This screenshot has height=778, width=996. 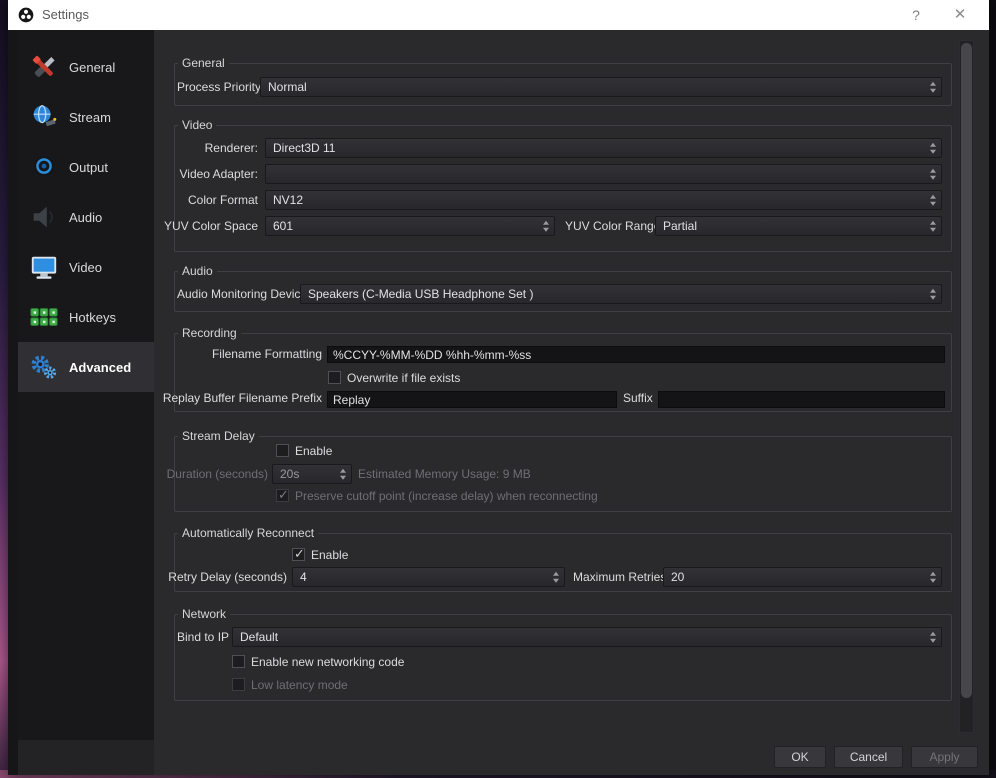 What do you see at coordinates (219, 87) in the screenshot?
I see `process-priority-label: Process Priority` at bounding box center [219, 87].